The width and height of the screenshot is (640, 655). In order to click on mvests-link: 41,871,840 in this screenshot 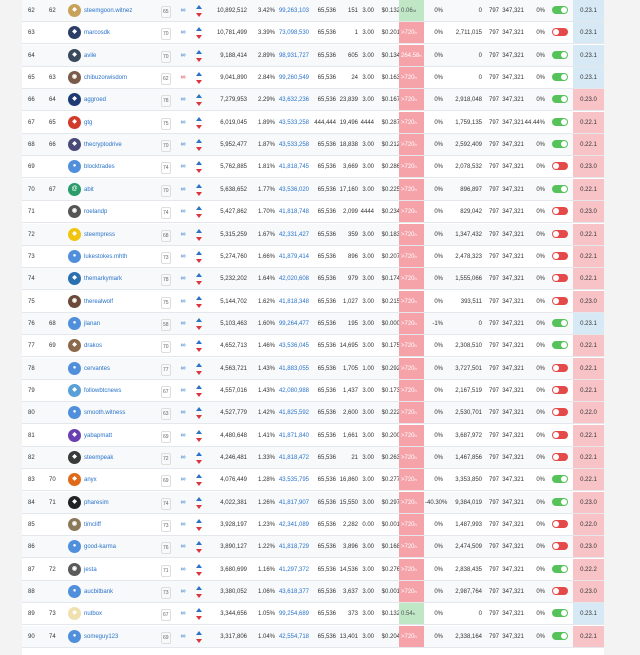, I will do `click(292, 436)`.